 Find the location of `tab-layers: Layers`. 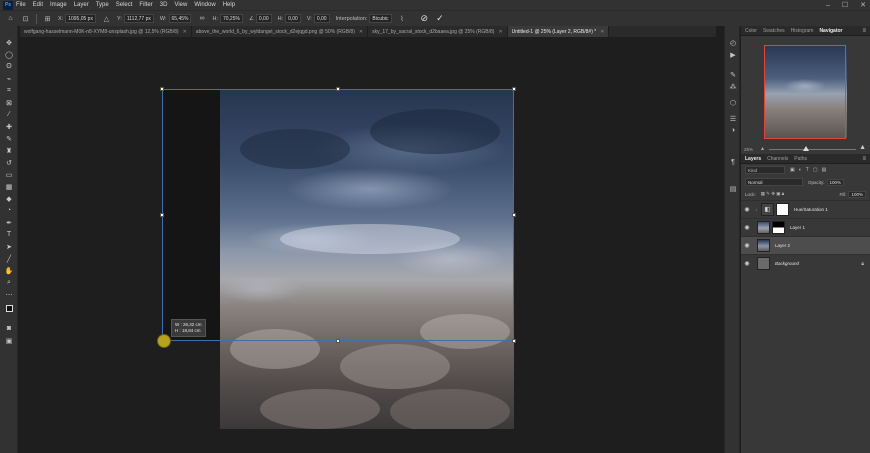

tab-layers: Layers is located at coordinates (753, 159).